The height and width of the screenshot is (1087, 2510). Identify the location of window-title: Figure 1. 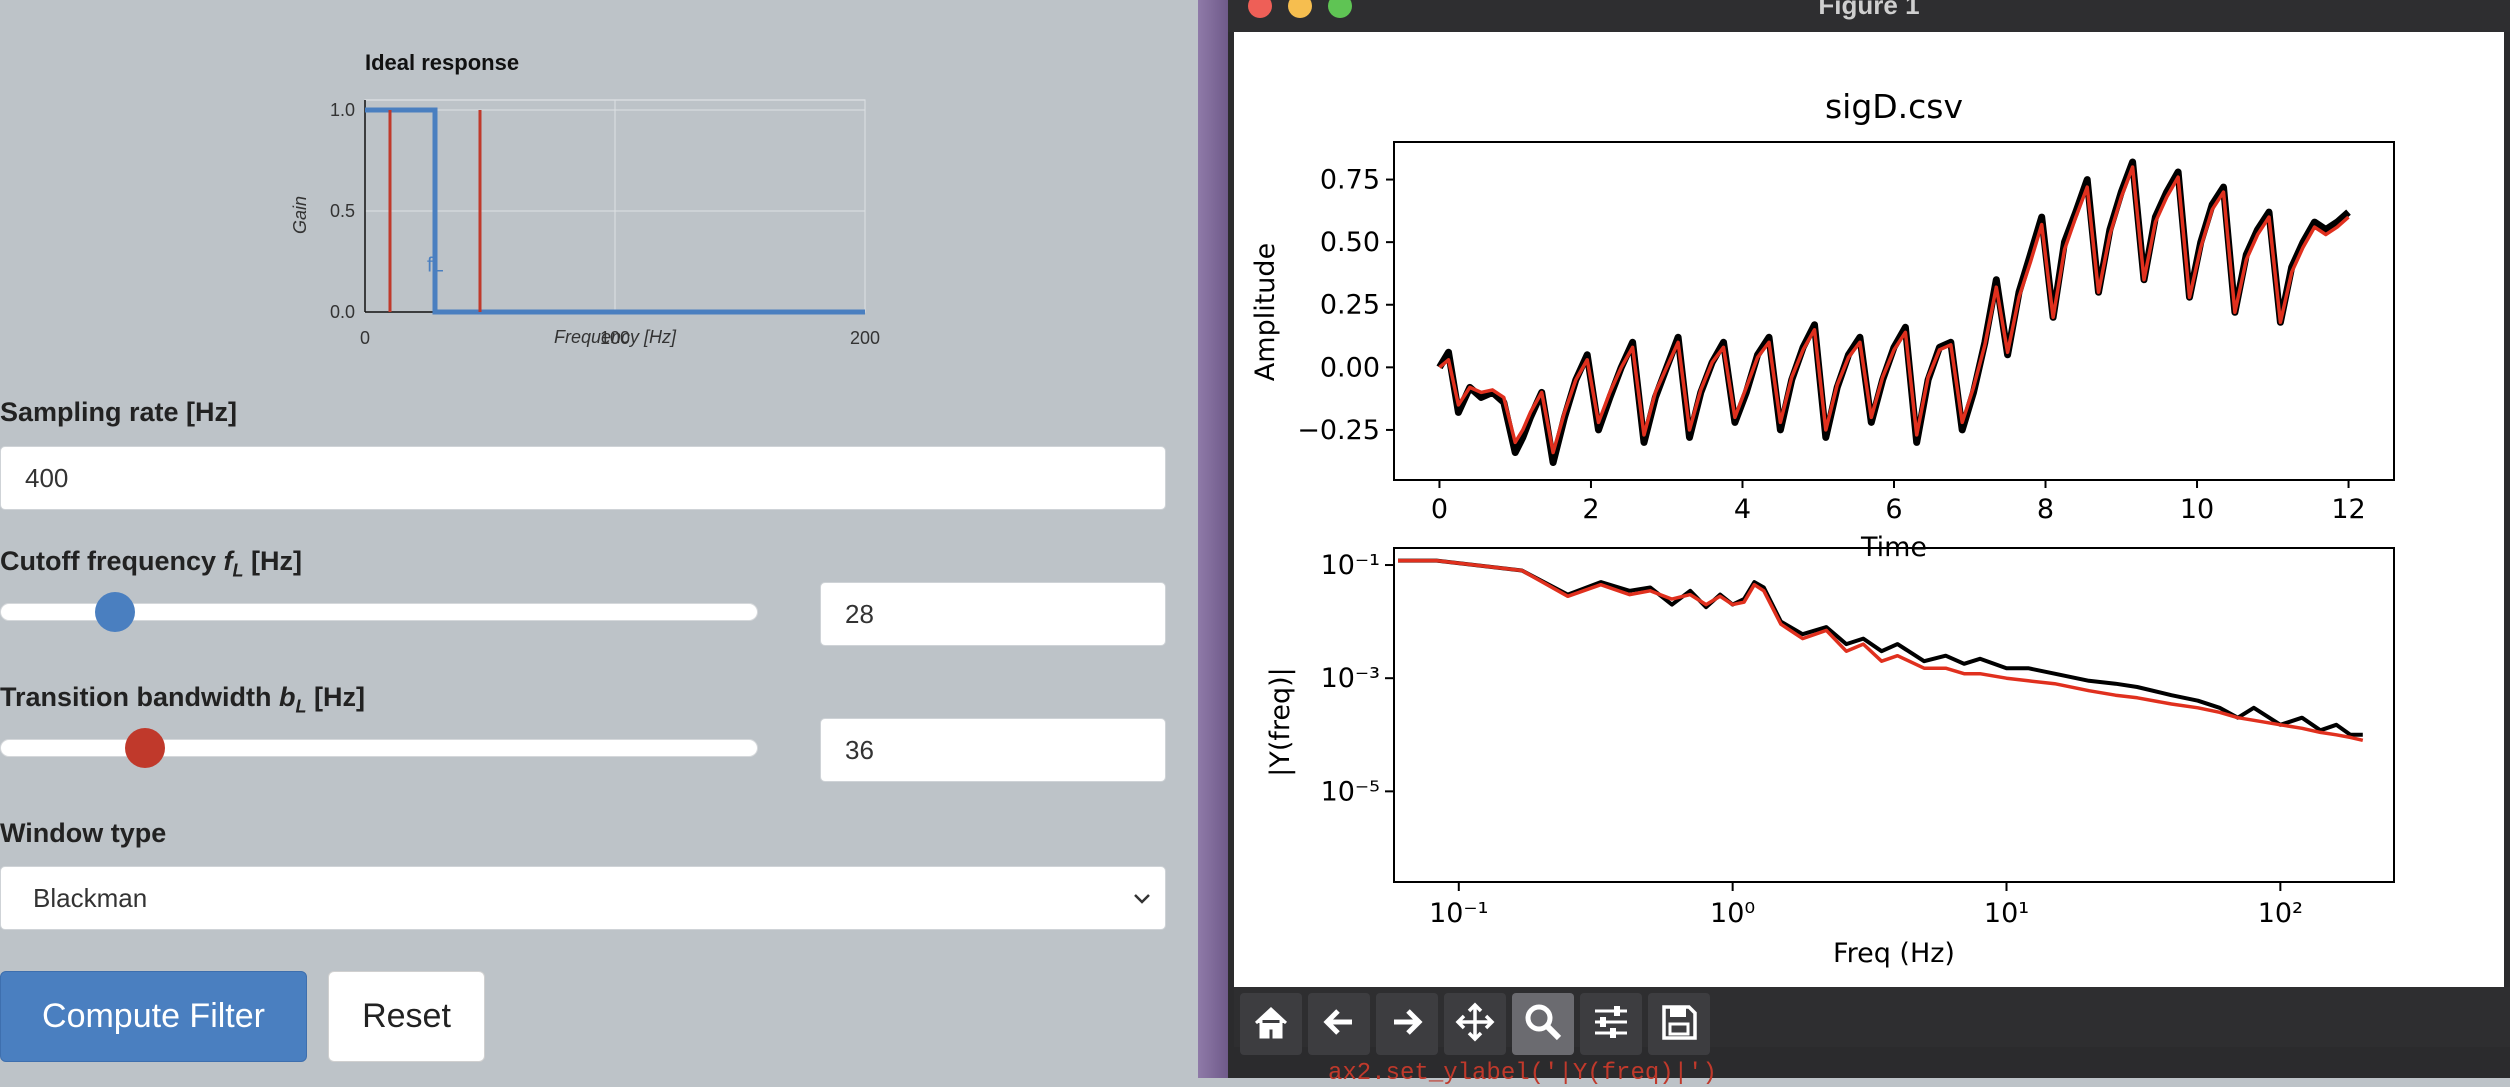
(1869, 10).